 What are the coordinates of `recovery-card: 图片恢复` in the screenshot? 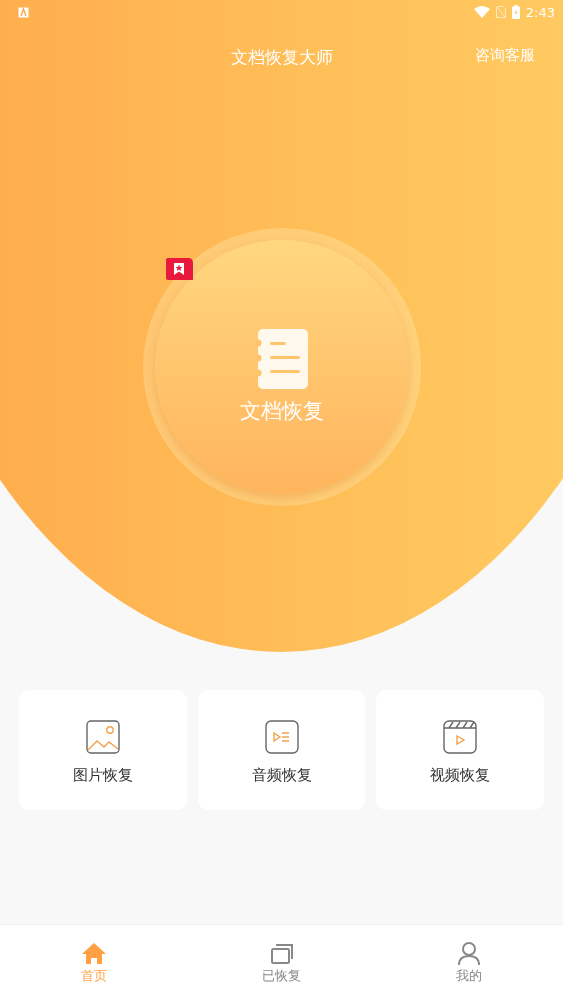 It's located at (103, 750).